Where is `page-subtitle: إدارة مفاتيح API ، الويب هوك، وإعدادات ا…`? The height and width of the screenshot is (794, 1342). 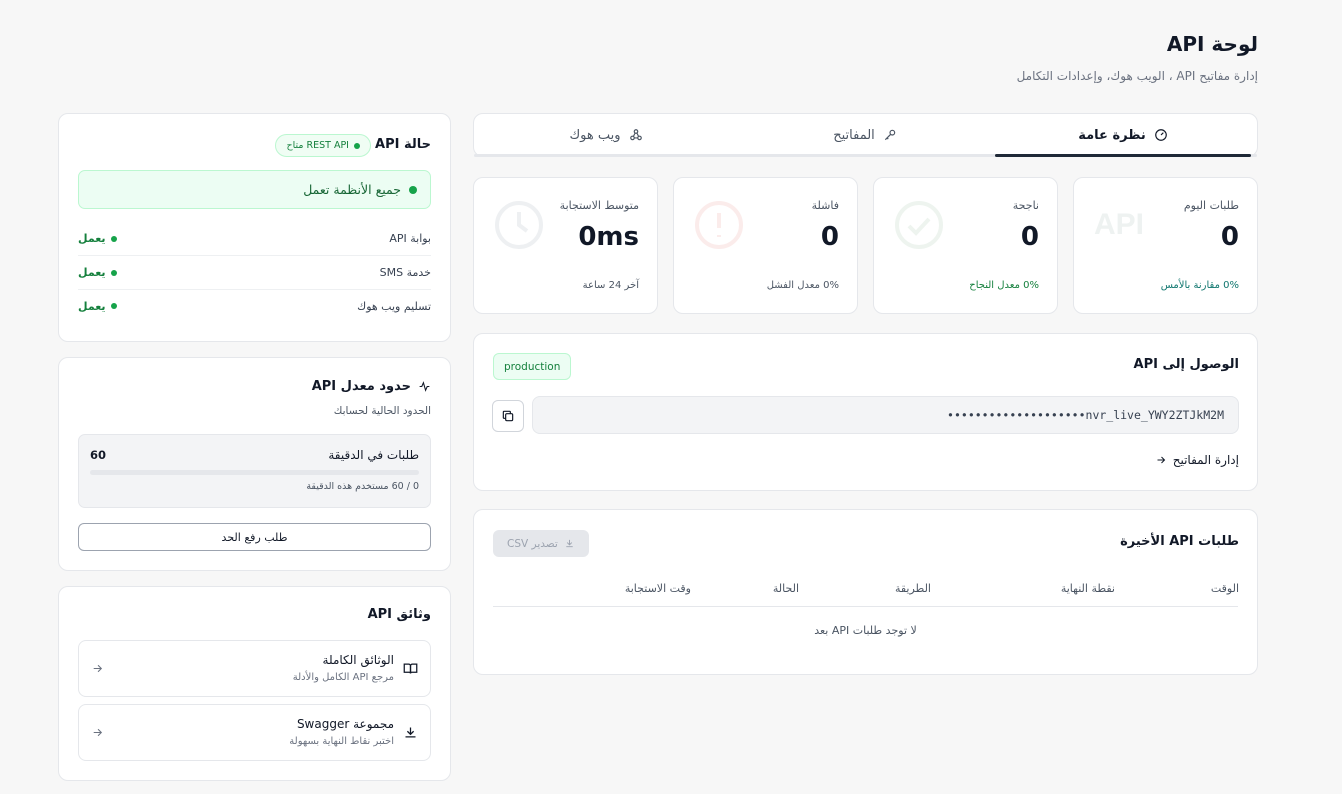 page-subtitle: إدارة مفاتيح API ، الويب هوك، وإعدادات ا… is located at coordinates (1137, 76).